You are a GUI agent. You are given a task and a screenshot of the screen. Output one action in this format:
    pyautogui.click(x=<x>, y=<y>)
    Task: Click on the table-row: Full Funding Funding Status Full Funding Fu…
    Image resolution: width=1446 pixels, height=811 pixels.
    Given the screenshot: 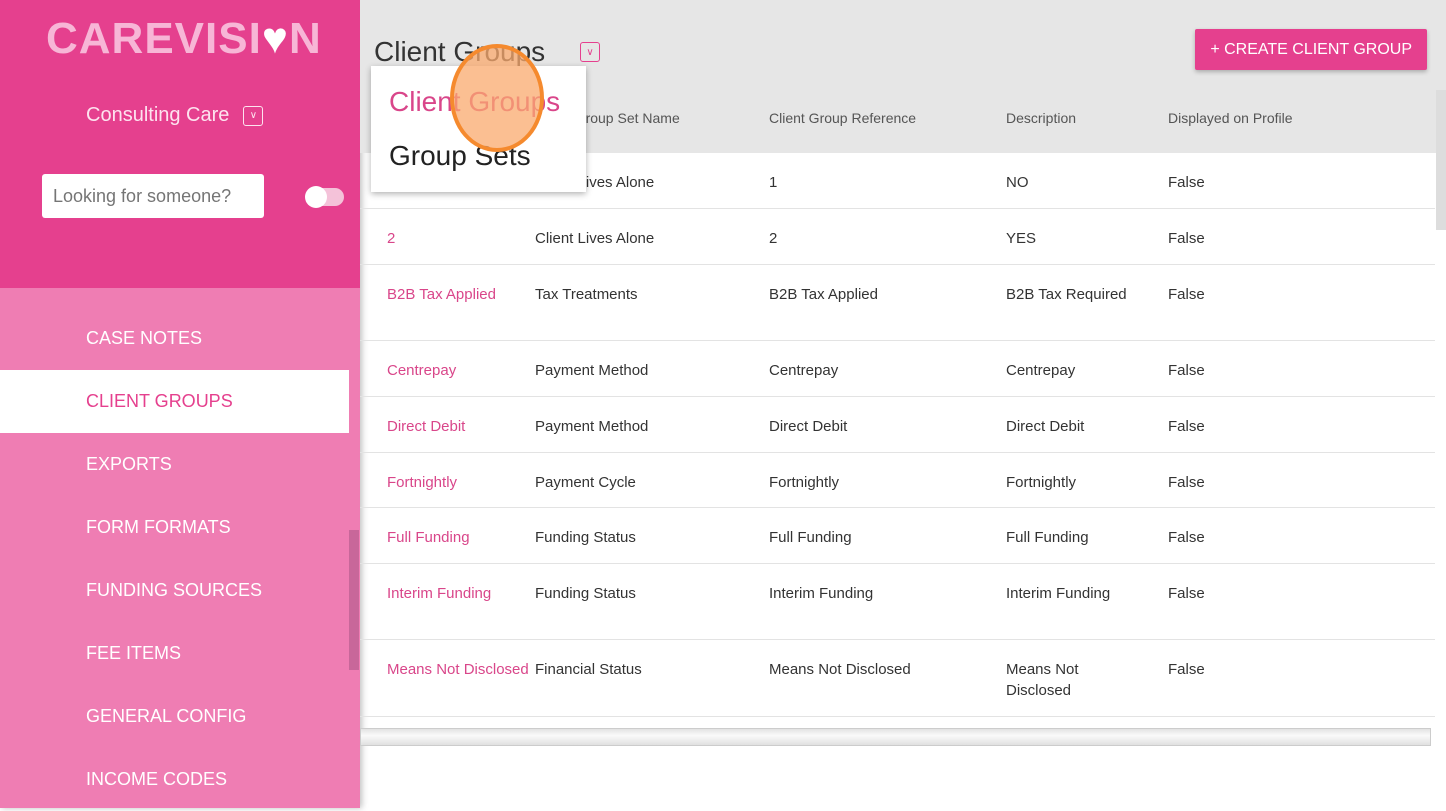 What is the action you would take?
    pyautogui.click(x=897, y=536)
    